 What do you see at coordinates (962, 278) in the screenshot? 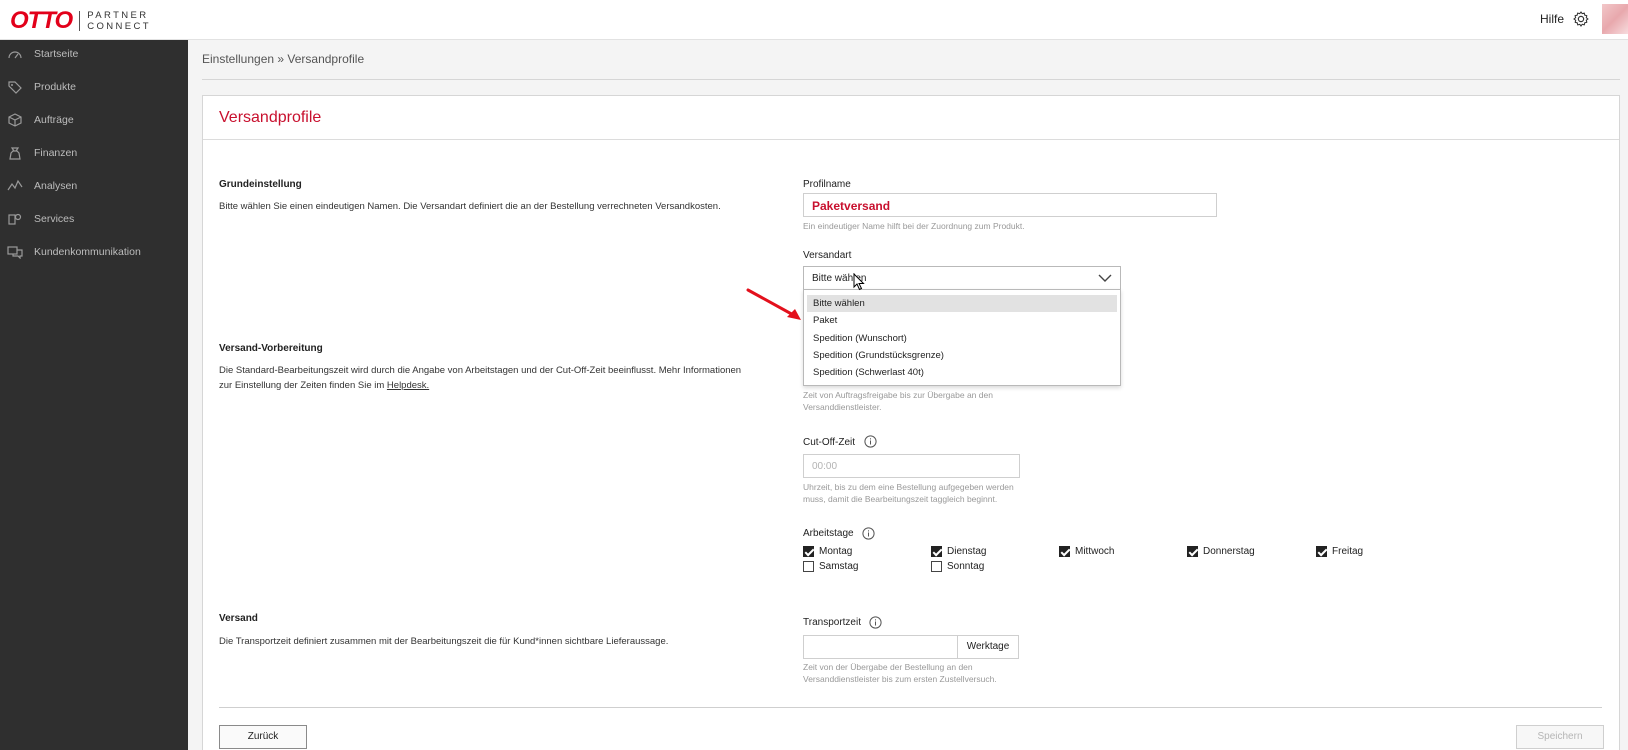
I see `shipping-type-select: Bitte wählen` at bounding box center [962, 278].